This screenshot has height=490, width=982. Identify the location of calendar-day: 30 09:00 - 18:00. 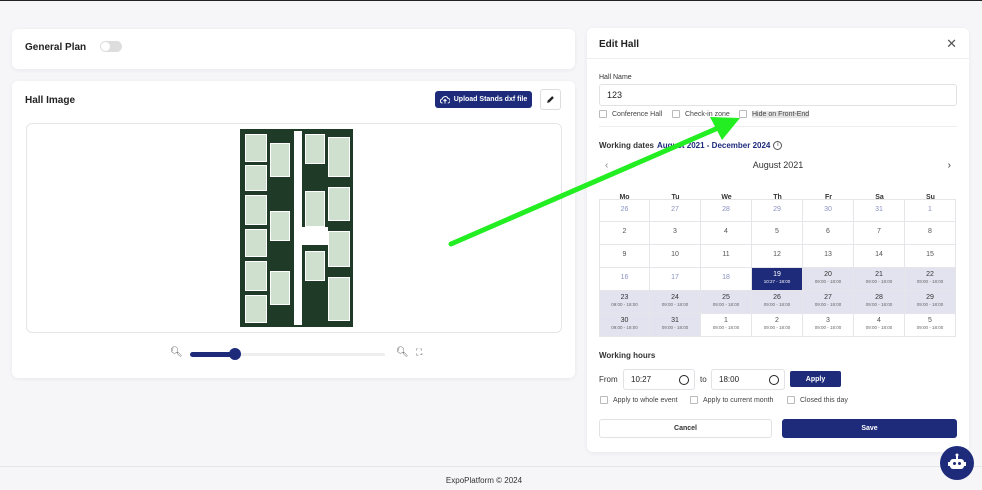
(624, 325).